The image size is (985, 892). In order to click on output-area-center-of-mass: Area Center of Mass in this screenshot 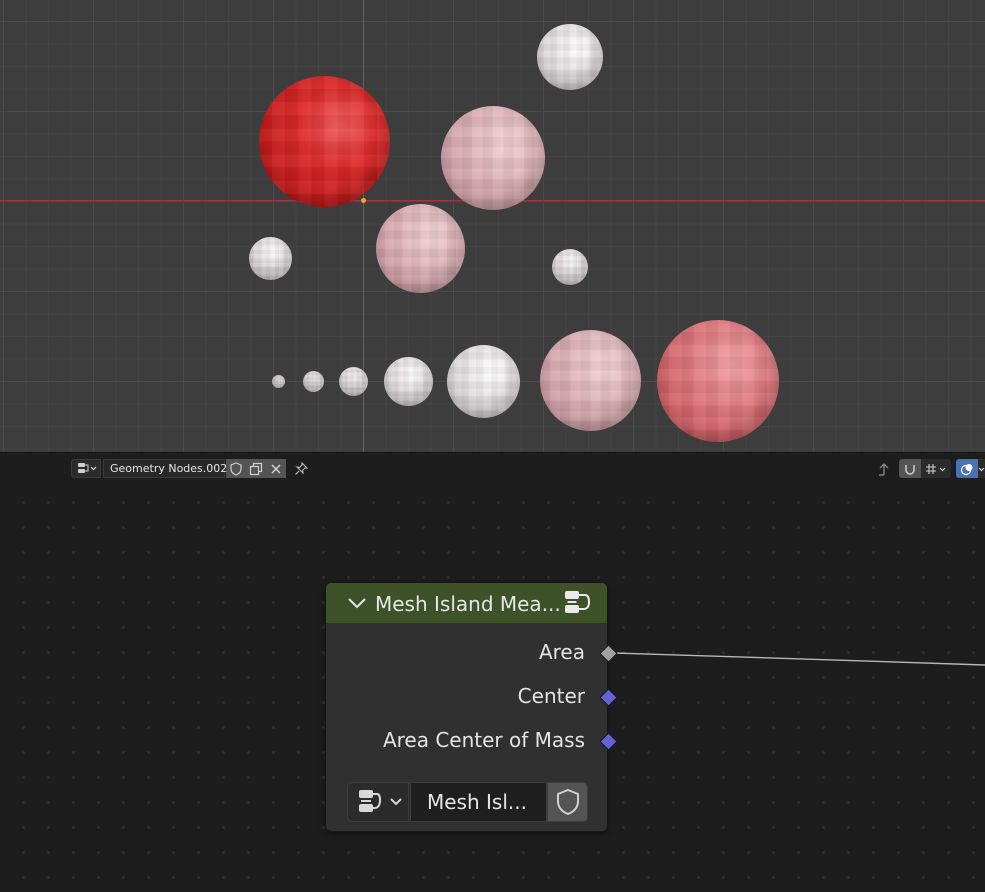, I will do `click(484, 740)`.